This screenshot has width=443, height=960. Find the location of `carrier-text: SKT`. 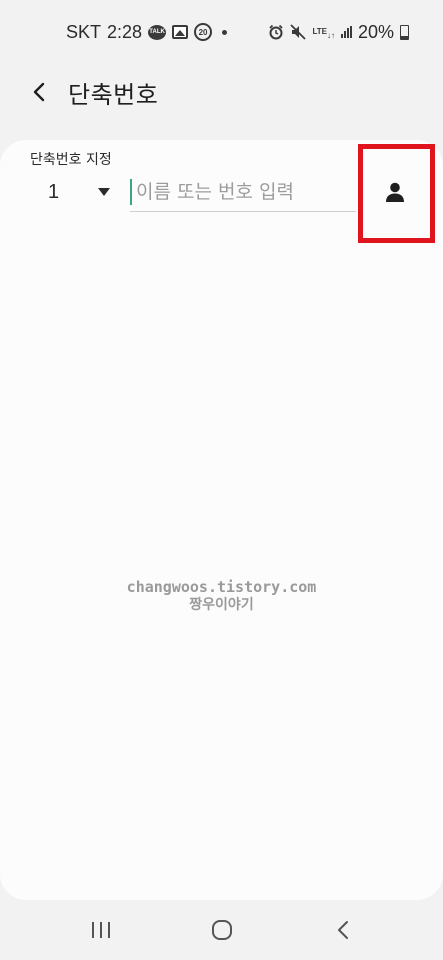

carrier-text: SKT is located at coordinates (84, 31).